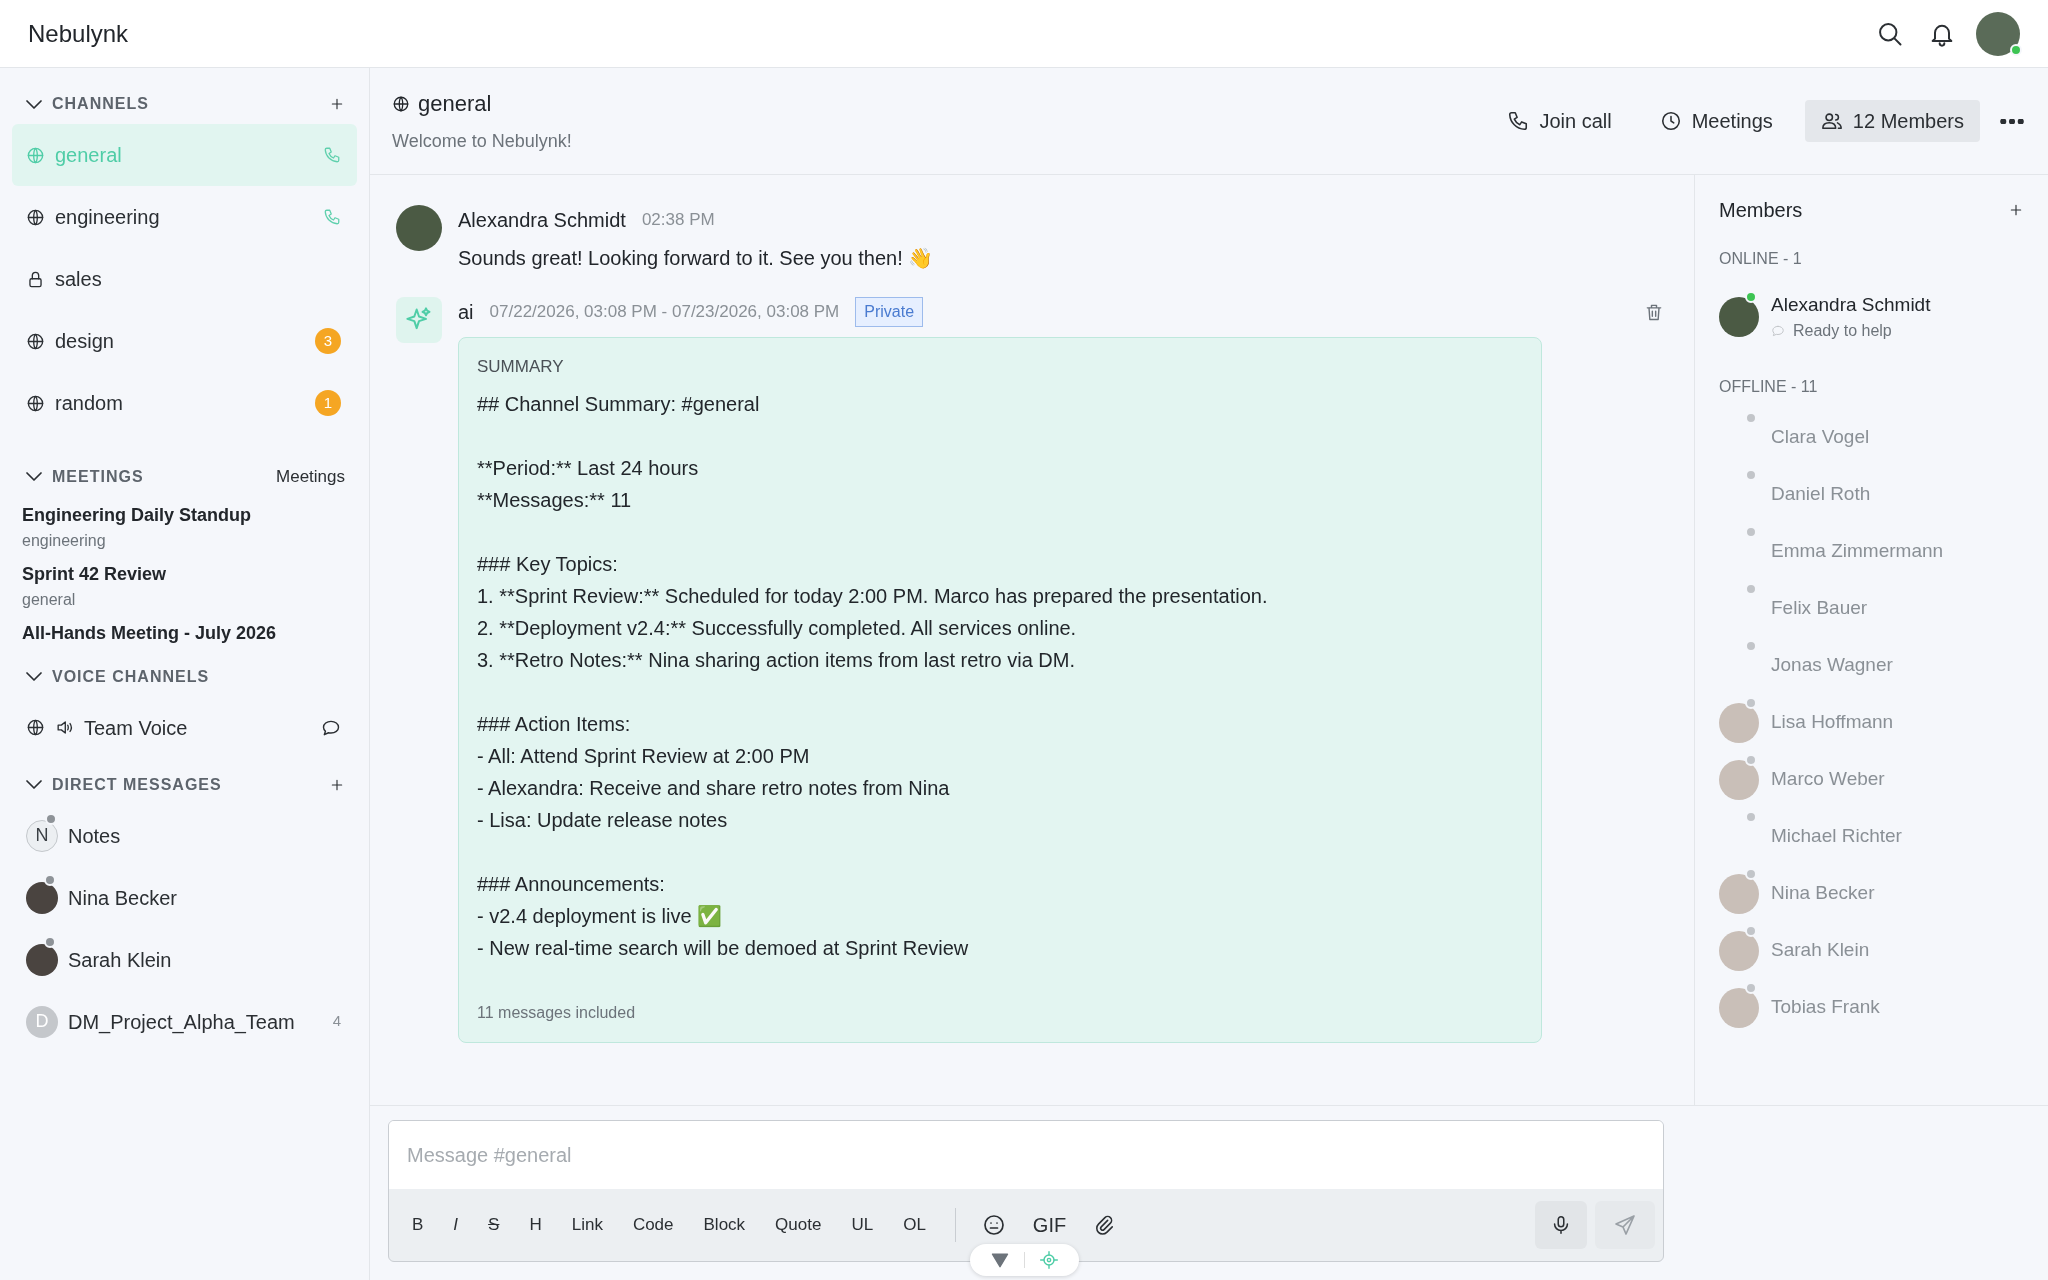 The width and height of the screenshot is (2048, 1280). What do you see at coordinates (587, 1225) in the screenshot?
I see `format-button: Link` at bounding box center [587, 1225].